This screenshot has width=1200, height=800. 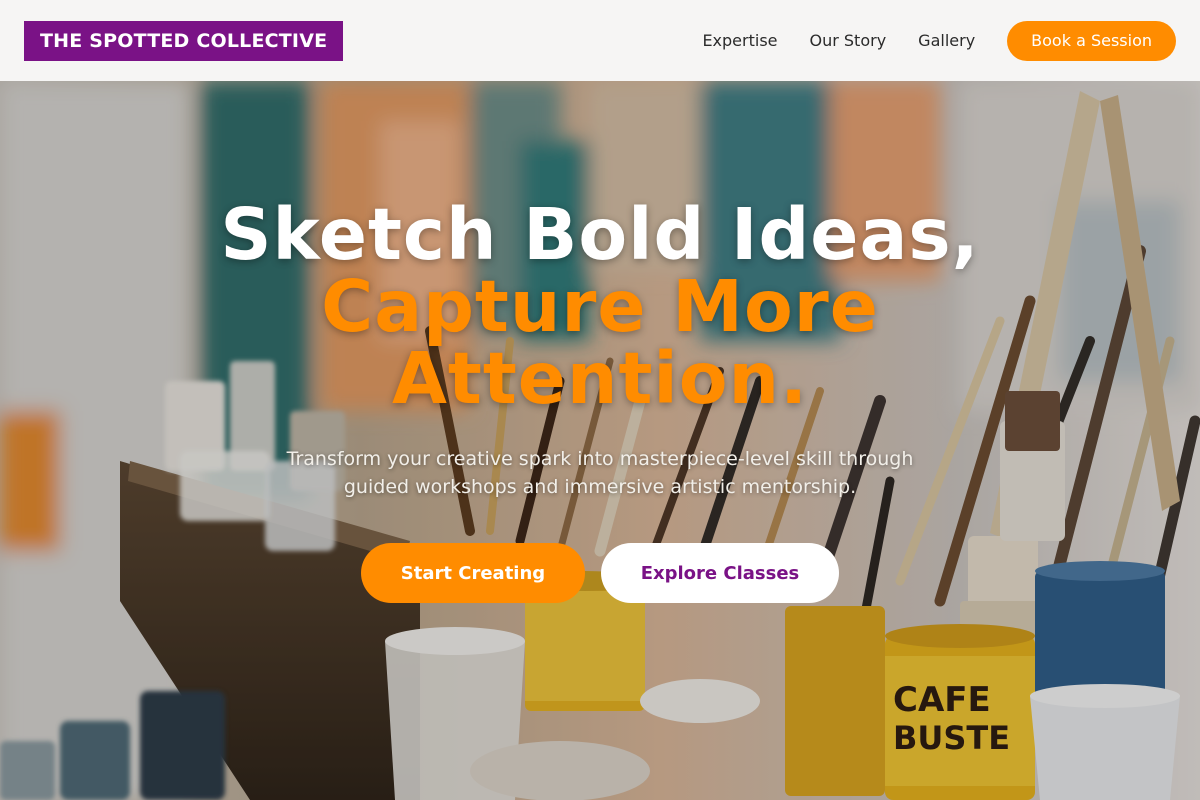 I want to click on nav-link-gallery: Gallery, so click(x=946, y=40).